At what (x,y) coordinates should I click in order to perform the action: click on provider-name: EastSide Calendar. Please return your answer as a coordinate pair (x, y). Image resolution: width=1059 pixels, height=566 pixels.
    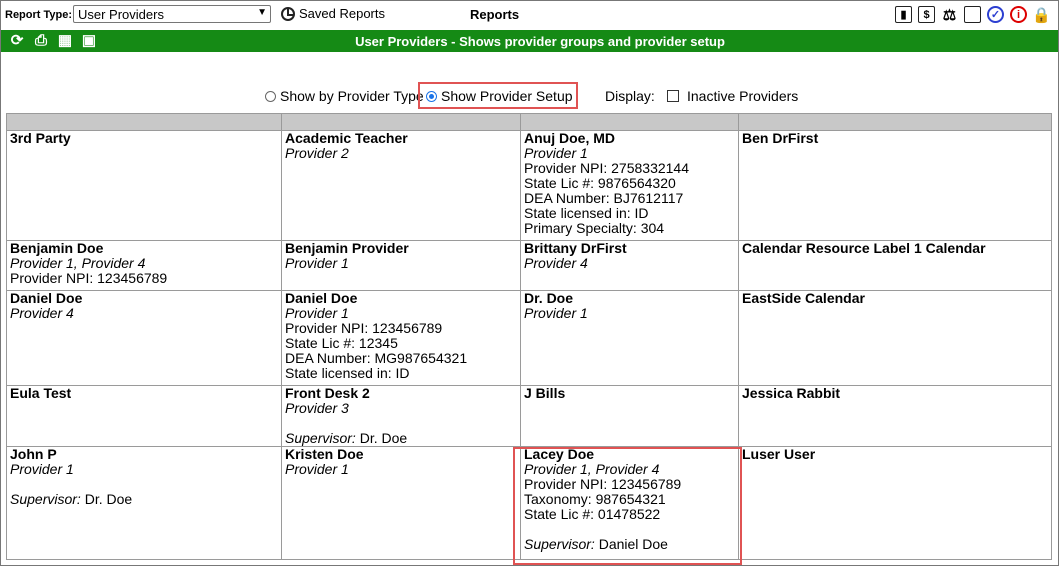
    Looking at the image, I should click on (803, 298).